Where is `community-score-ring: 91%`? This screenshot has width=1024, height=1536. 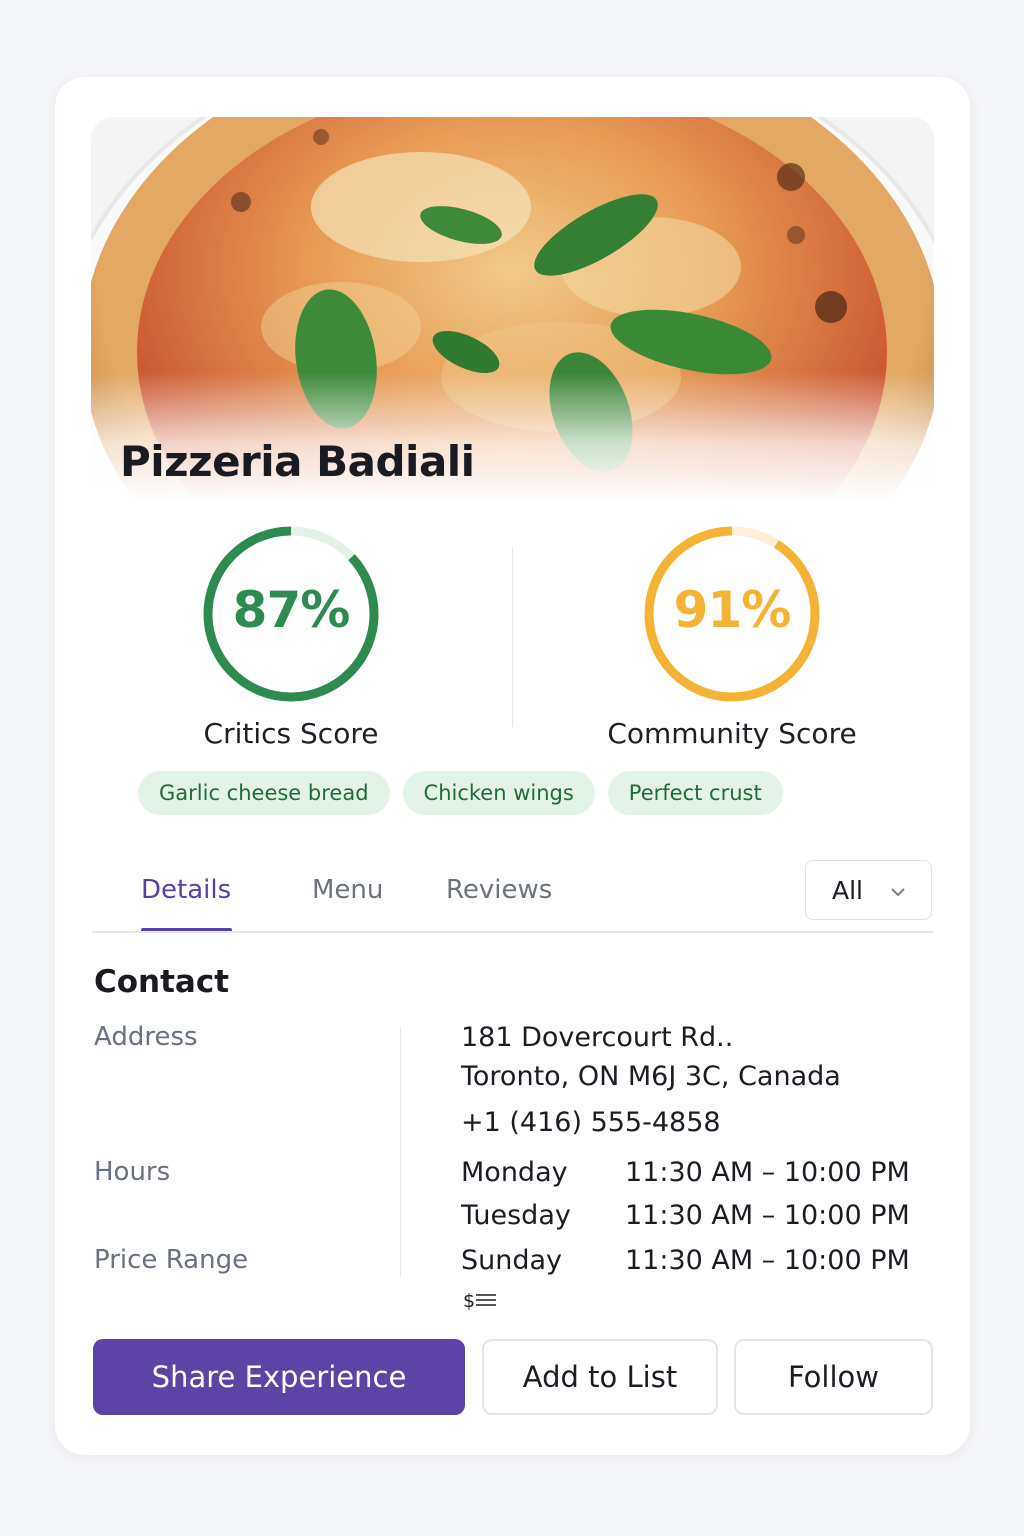
community-score-ring: 91% is located at coordinates (732, 614).